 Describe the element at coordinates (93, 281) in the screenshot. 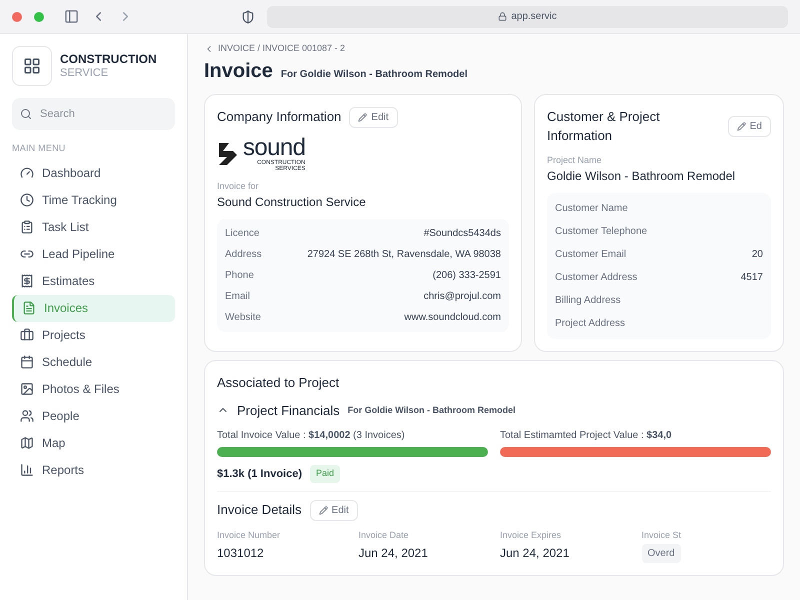

I see `sidebar-item: Estimates` at that location.